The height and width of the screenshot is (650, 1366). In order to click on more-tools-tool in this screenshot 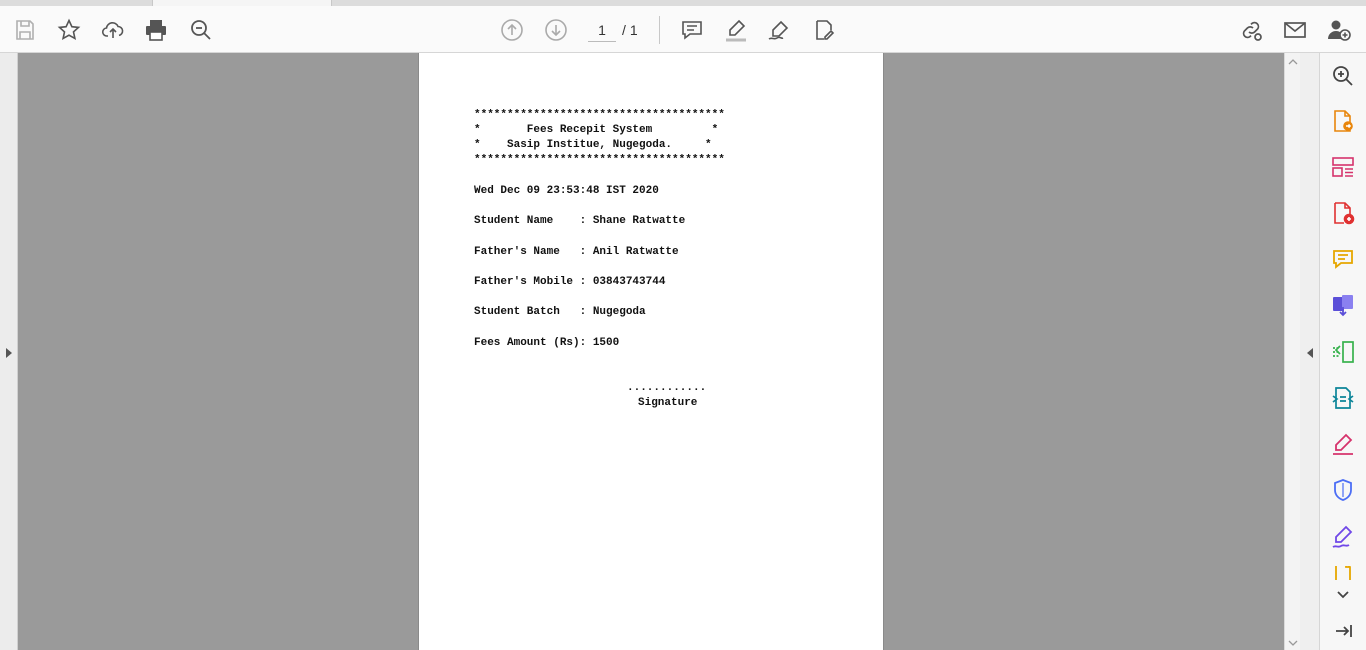, I will do `click(1343, 573)`.